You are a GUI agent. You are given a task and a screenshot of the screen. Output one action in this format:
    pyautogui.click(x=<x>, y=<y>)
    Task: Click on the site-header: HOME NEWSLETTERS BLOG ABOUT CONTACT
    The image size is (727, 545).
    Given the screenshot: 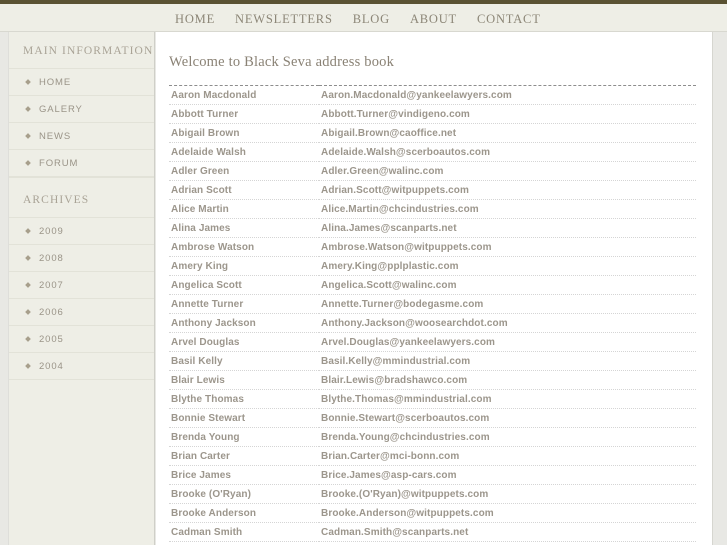 What is the action you would take?
    pyautogui.click(x=363, y=16)
    